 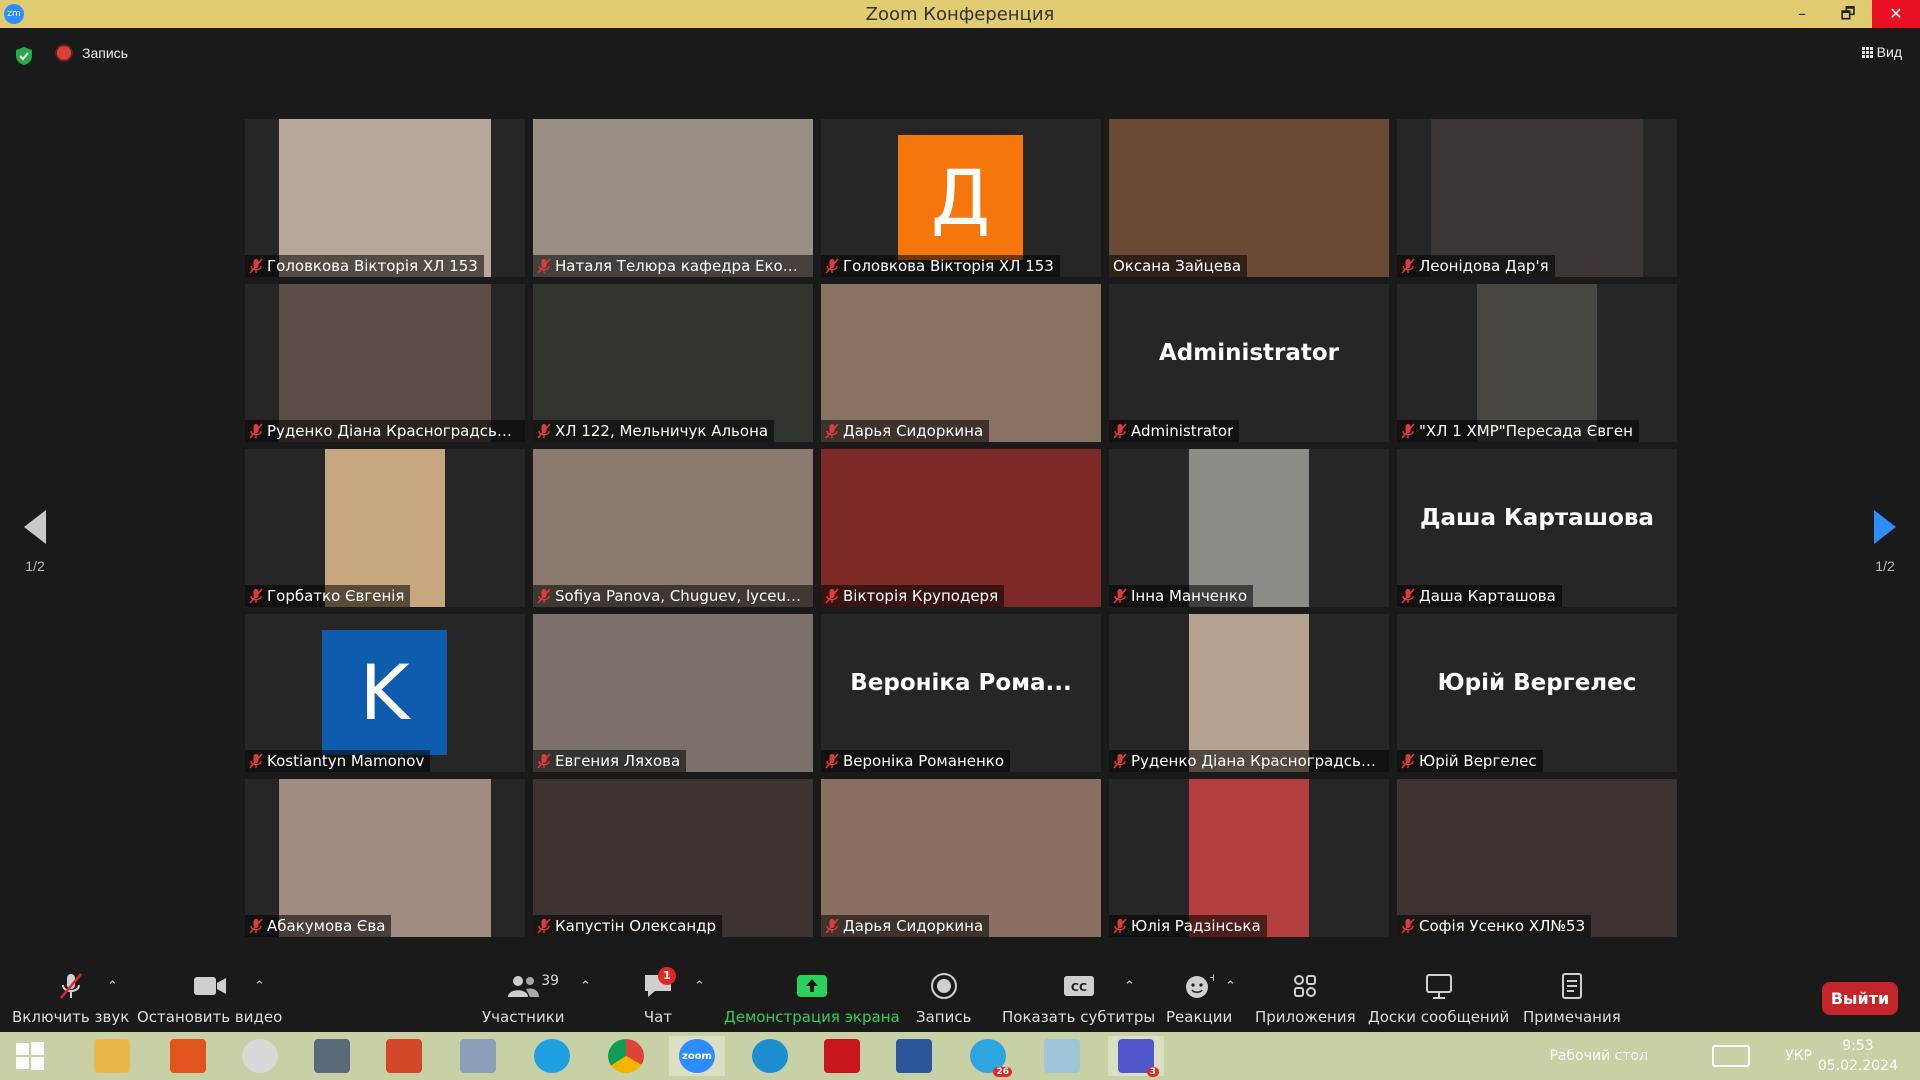 What do you see at coordinates (24, 56) in the screenshot?
I see `encryption-shield-icon` at bounding box center [24, 56].